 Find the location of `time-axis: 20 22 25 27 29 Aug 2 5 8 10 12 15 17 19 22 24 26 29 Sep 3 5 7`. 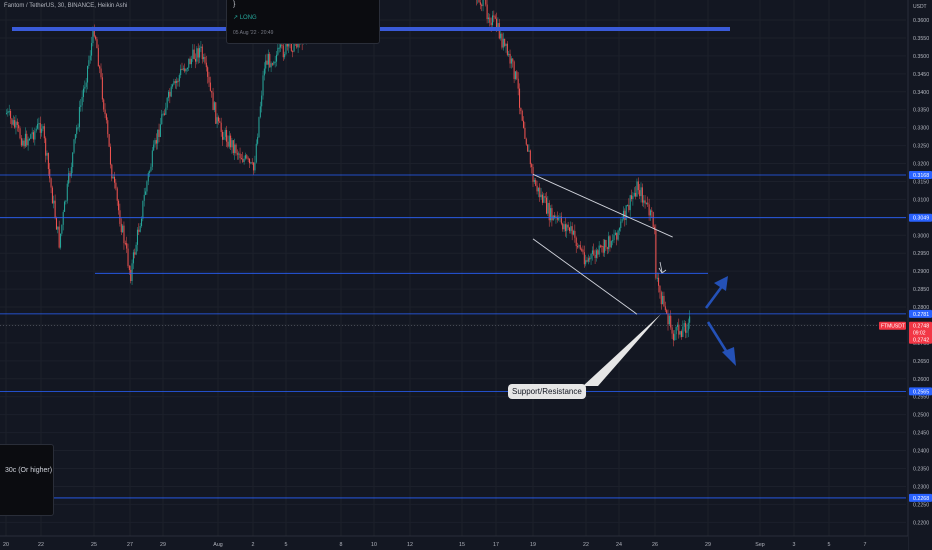

time-axis: 20 22 25 27 29 Aug 2 5 8 10 12 15 17 19 22 24 26 29 Sep 3 5 7 is located at coordinates (454, 542).